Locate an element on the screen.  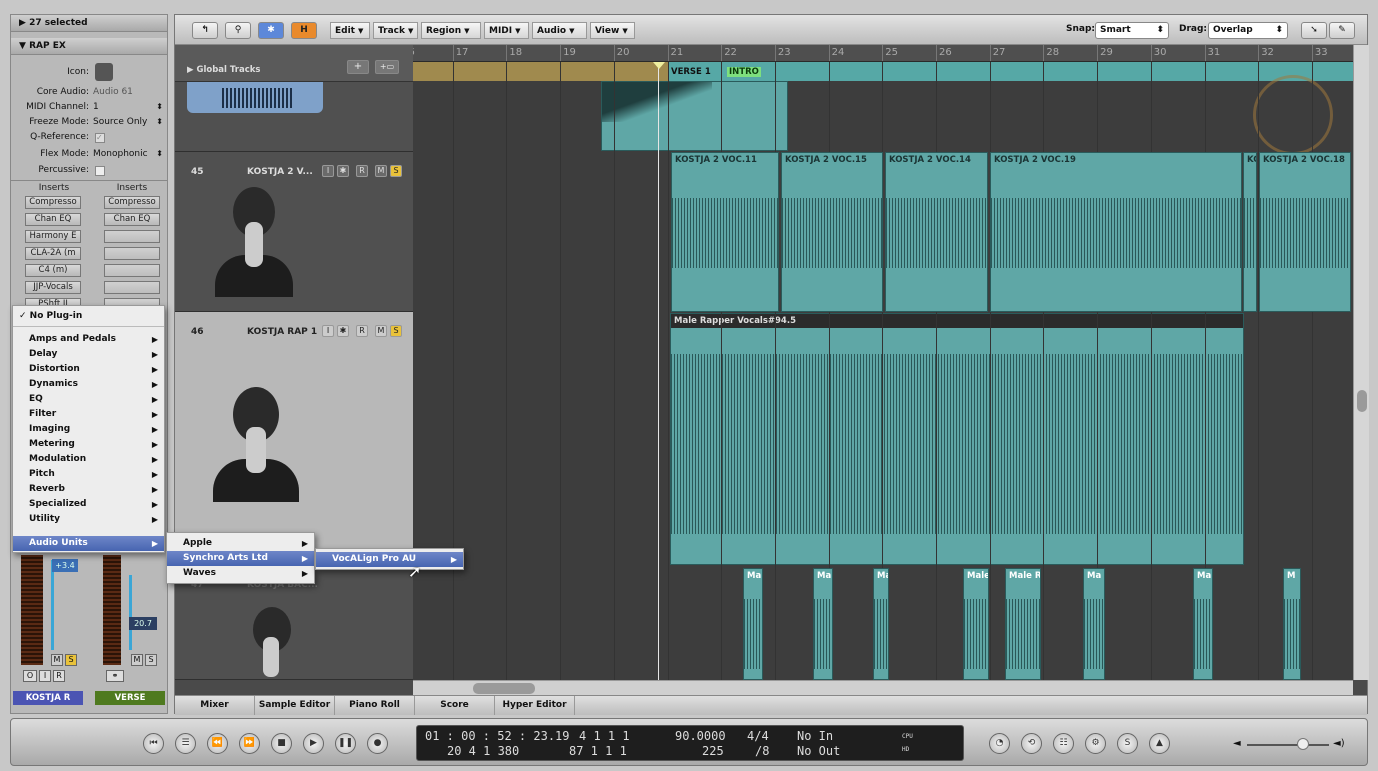
audio-region: KOSTJA 2 VOC.18 is located at coordinates (1305, 232).